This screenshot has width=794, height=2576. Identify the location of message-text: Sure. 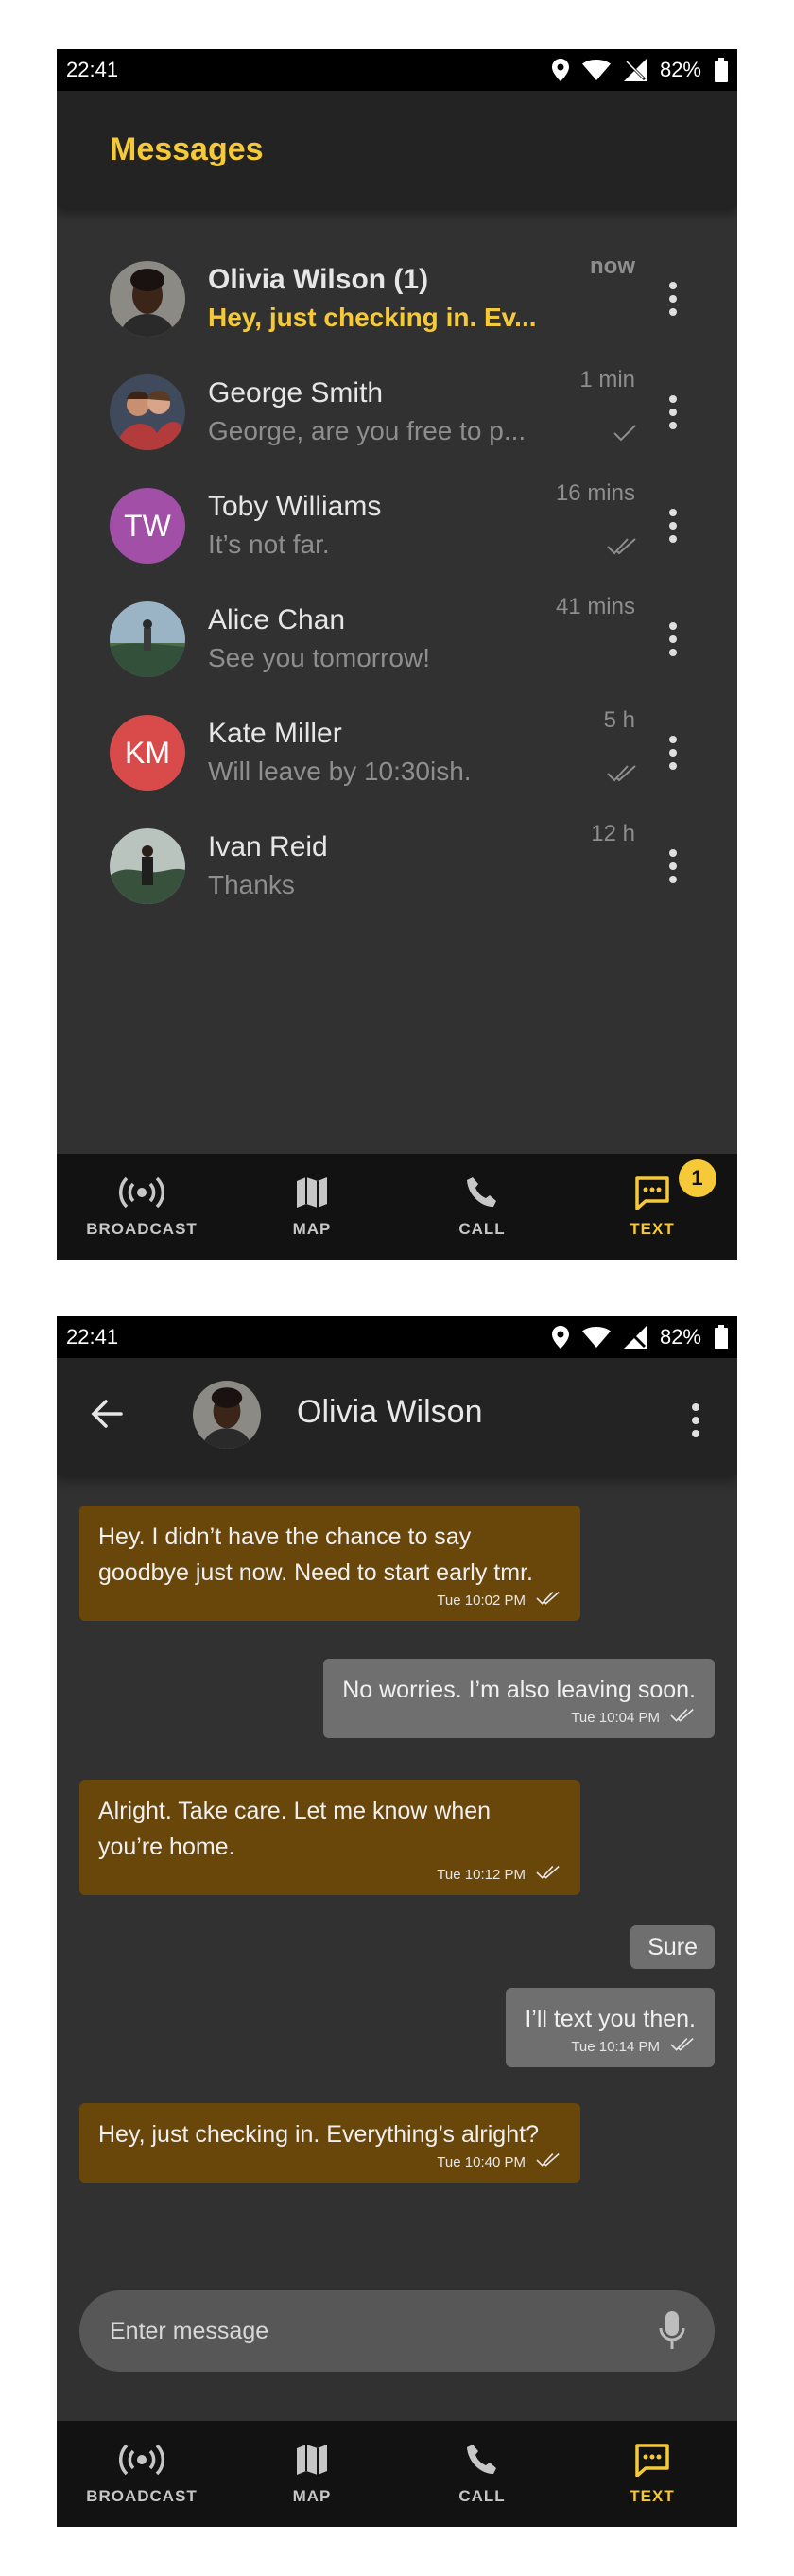
(672, 1947).